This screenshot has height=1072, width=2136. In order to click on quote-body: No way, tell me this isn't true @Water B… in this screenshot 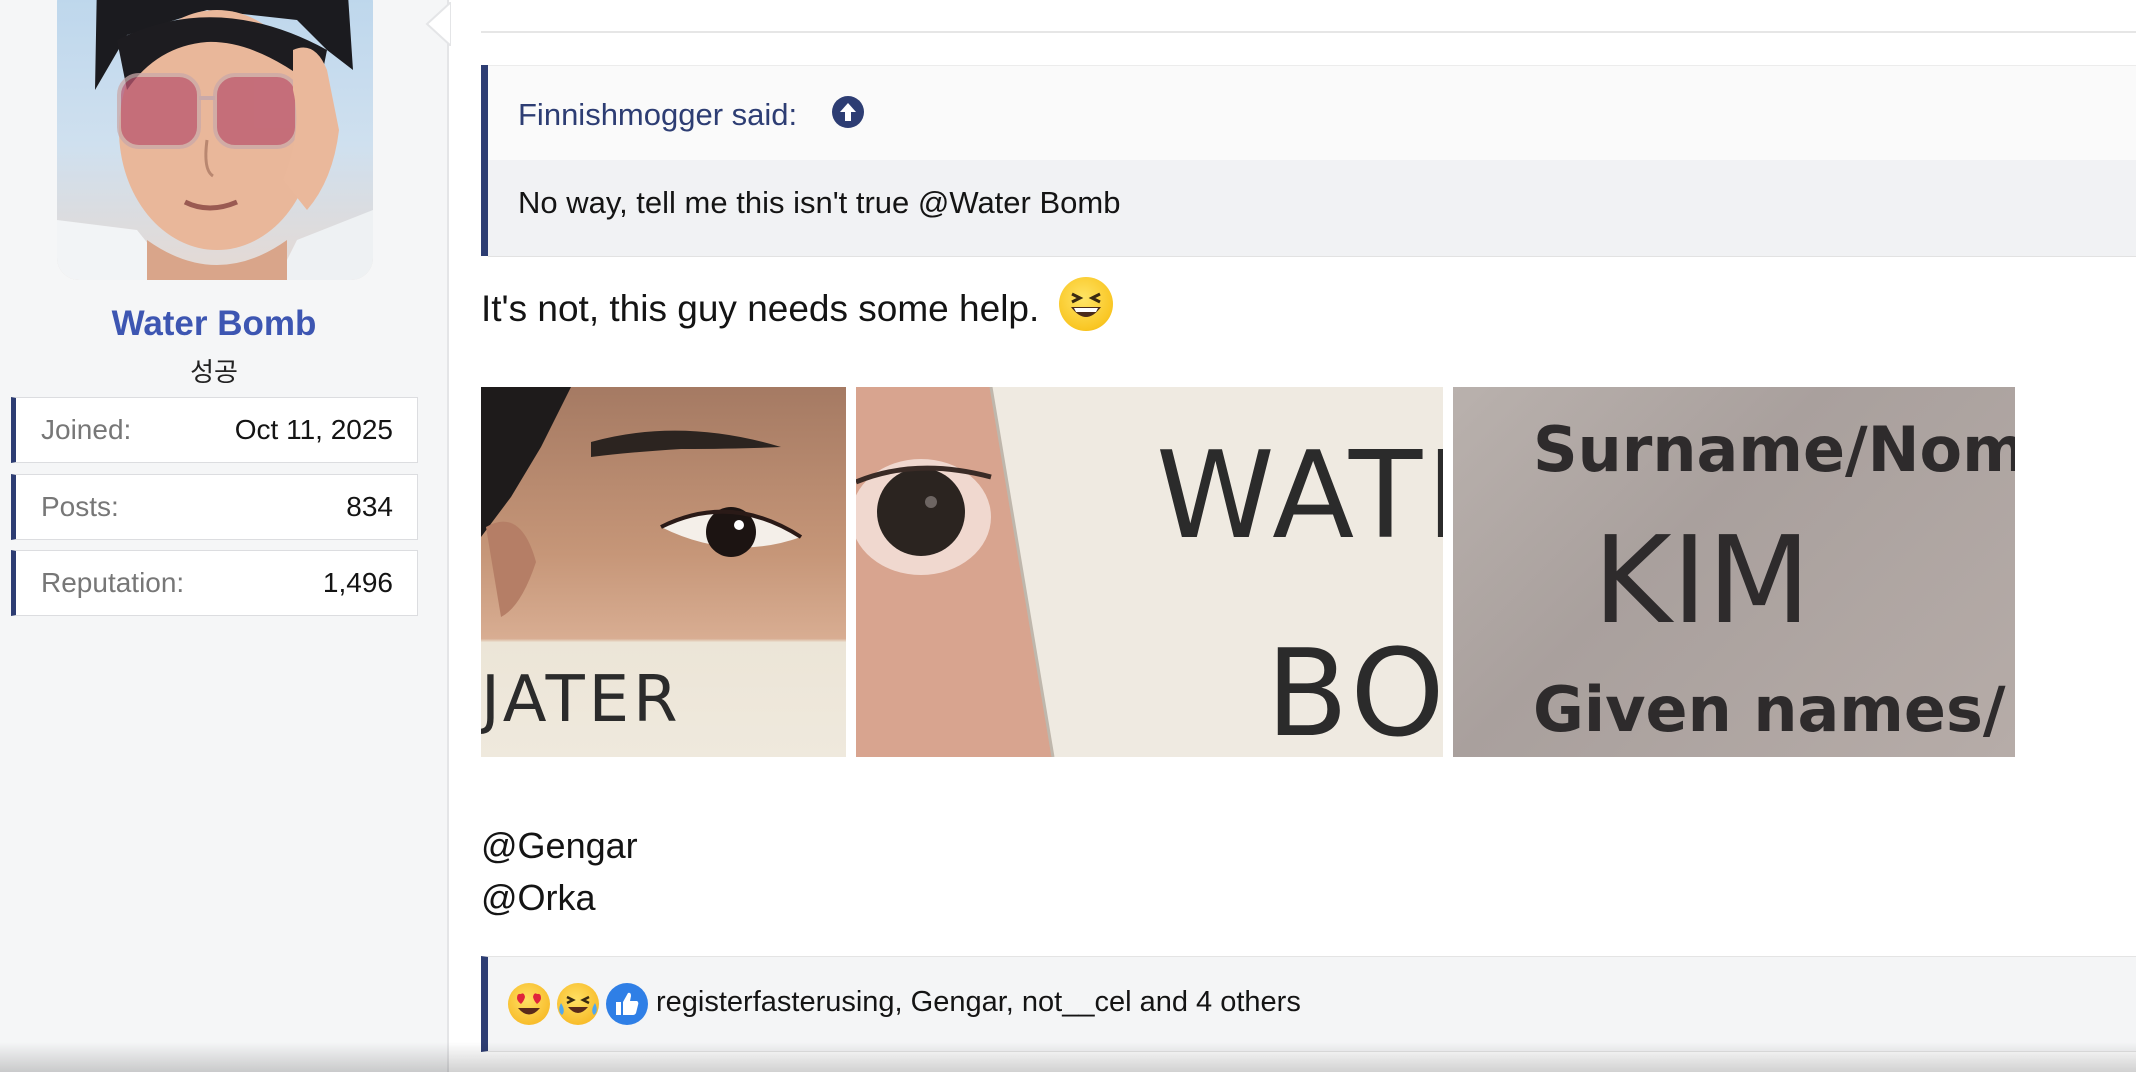, I will do `click(1312, 208)`.